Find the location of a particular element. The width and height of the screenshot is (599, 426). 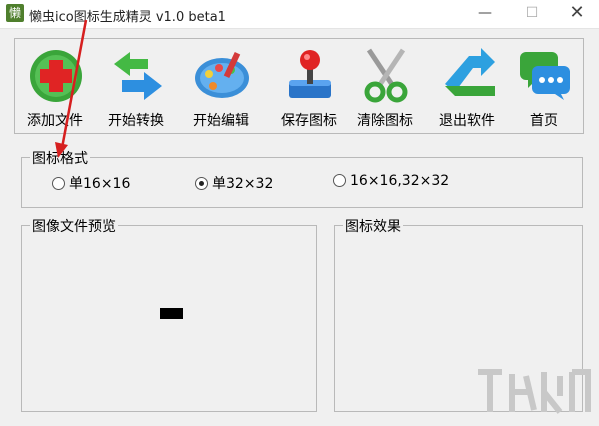

exit-button: 退出软件 is located at coordinates (467, 87).